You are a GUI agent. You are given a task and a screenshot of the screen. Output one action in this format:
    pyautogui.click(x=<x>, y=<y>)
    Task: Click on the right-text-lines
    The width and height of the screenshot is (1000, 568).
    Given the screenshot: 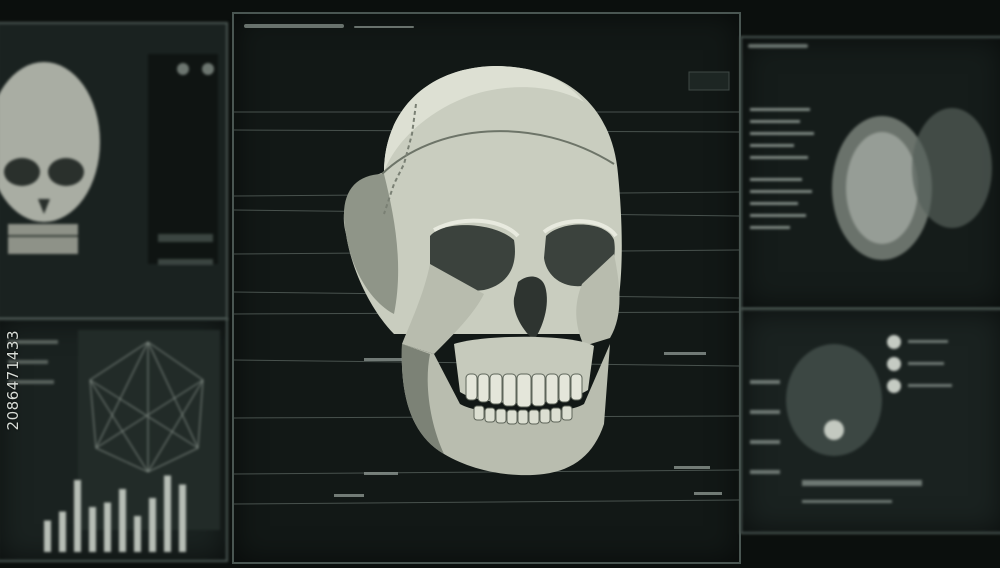 What is the action you would take?
    pyautogui.click(x=782, y=168)
    